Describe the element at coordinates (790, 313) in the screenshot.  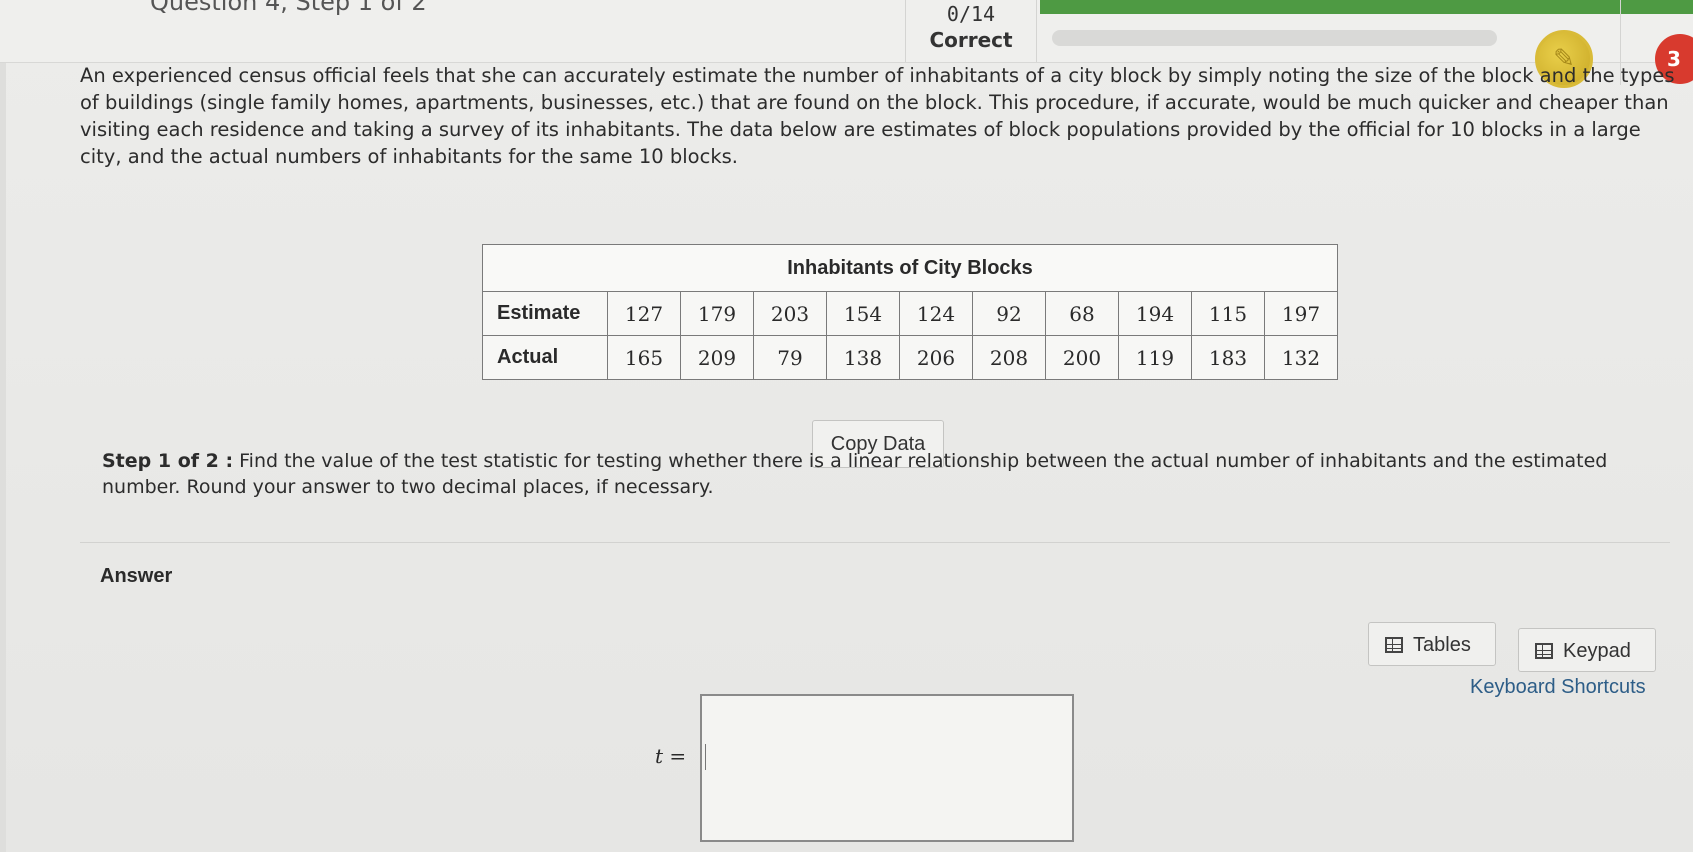
I see `table-cell: 203` at that location.